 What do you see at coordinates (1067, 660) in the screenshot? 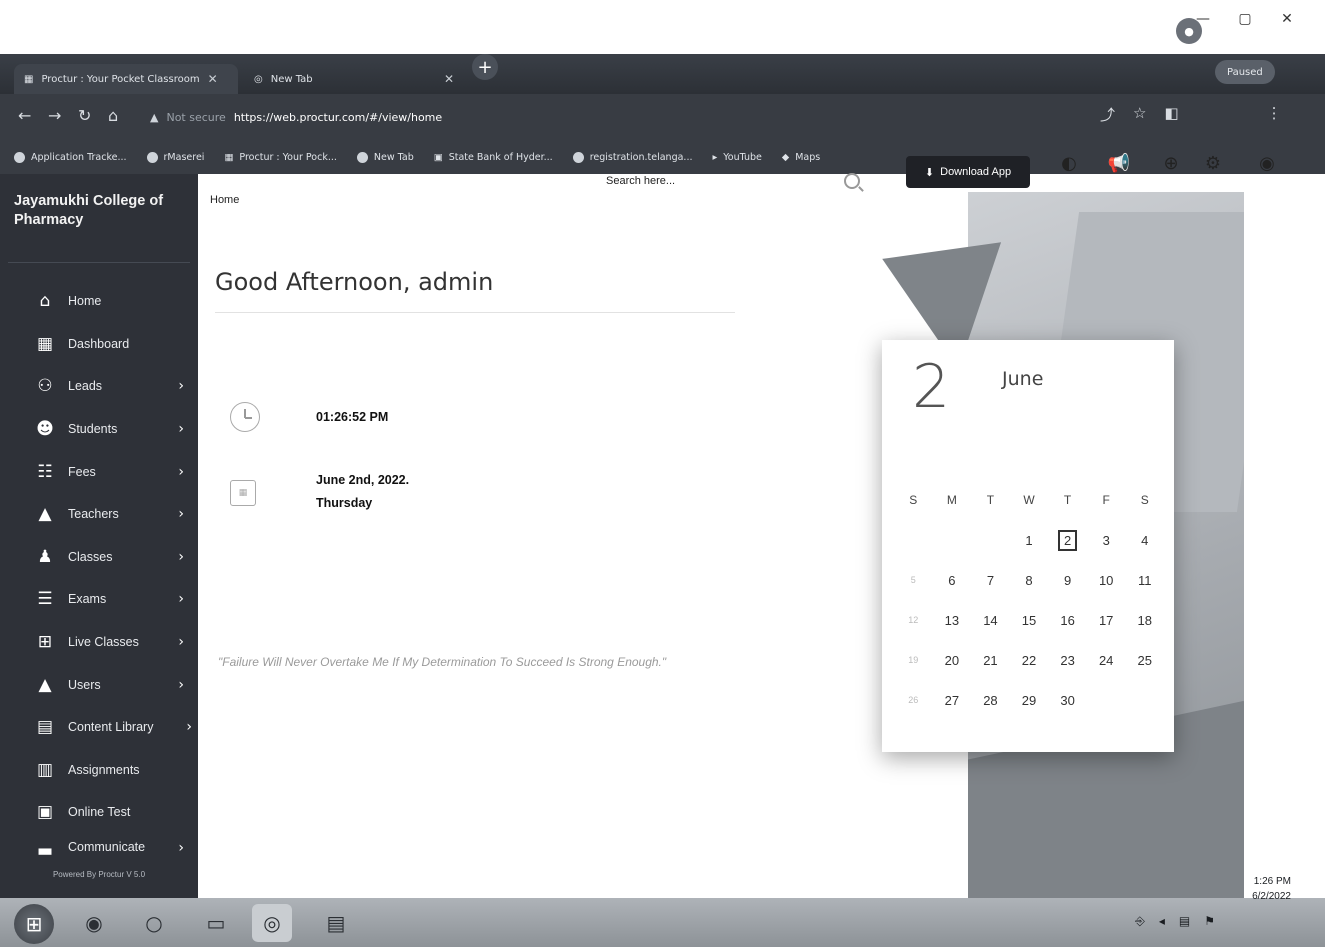
I see `calendar-date: 23` at bounding box center [1067, 660].